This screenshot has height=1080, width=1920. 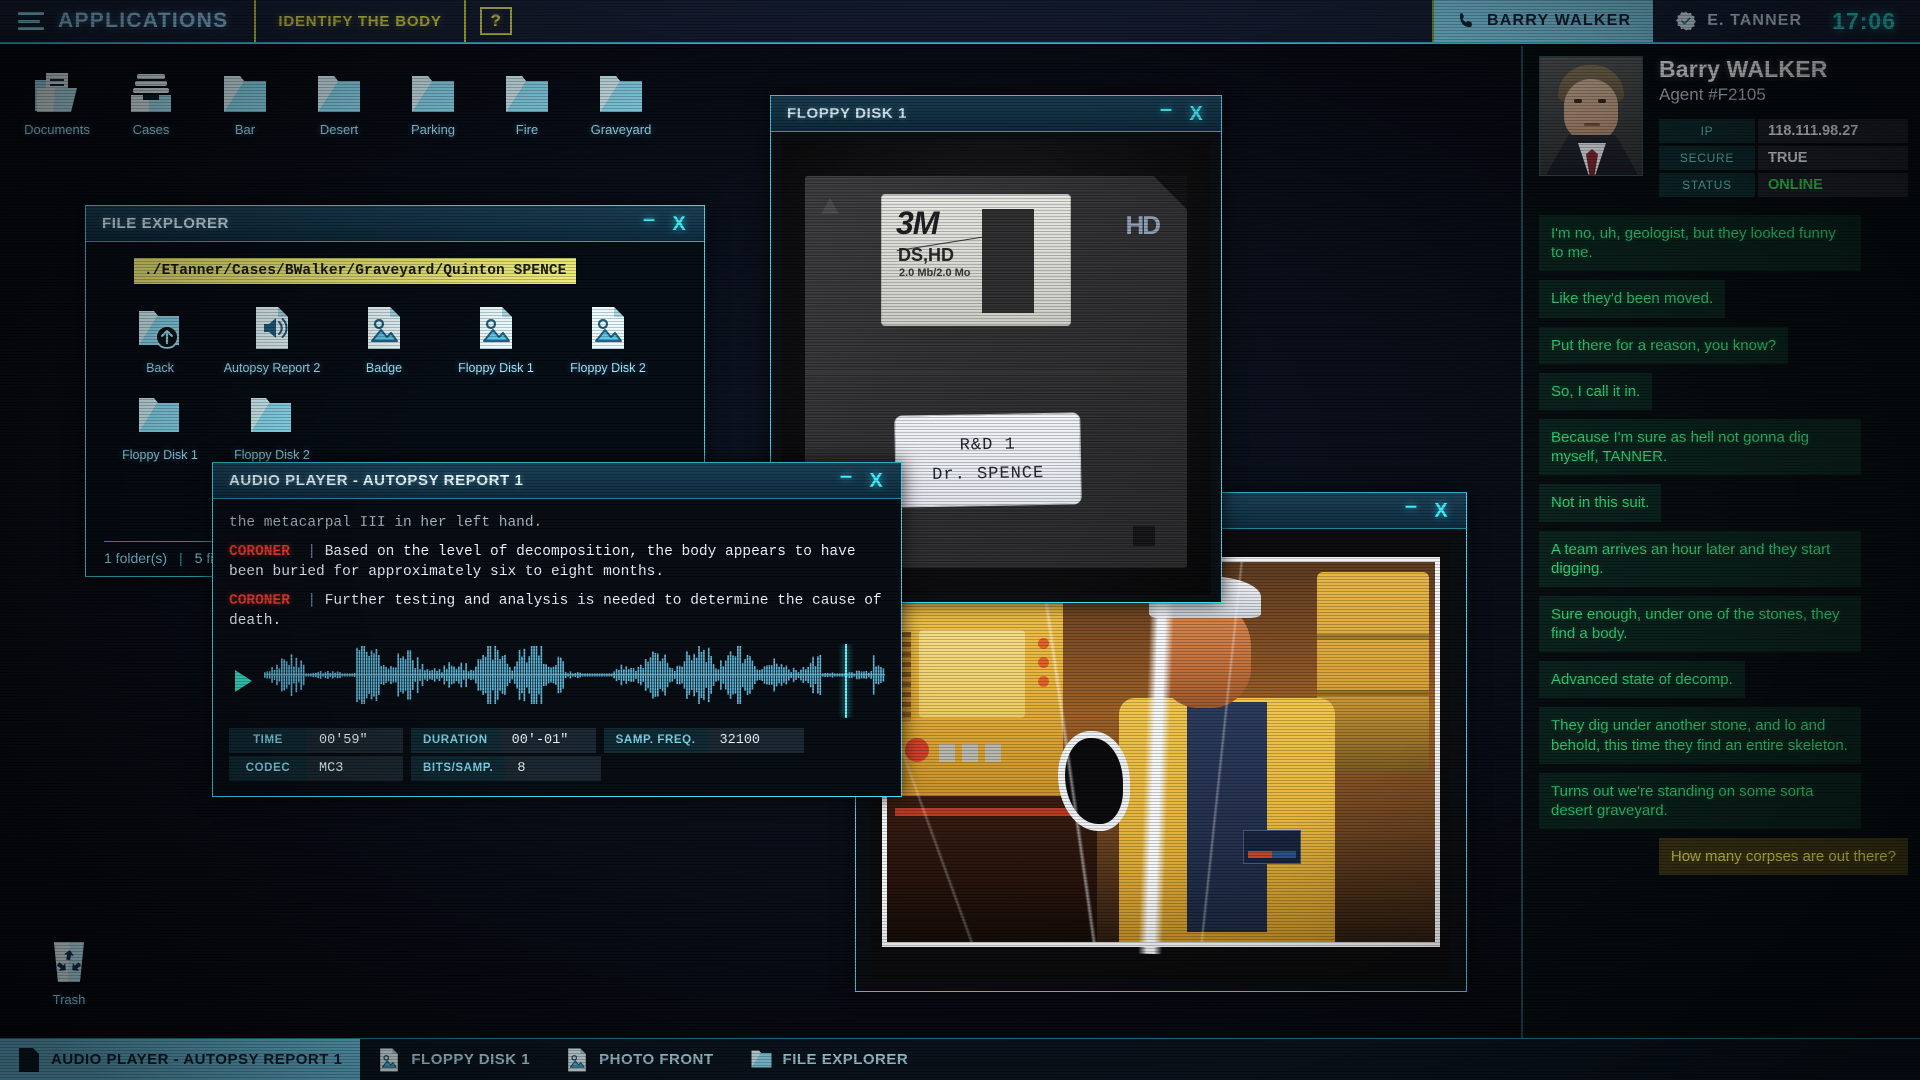 I want to click on desktop-icon-label: Documents, so click(x=57, y=129).